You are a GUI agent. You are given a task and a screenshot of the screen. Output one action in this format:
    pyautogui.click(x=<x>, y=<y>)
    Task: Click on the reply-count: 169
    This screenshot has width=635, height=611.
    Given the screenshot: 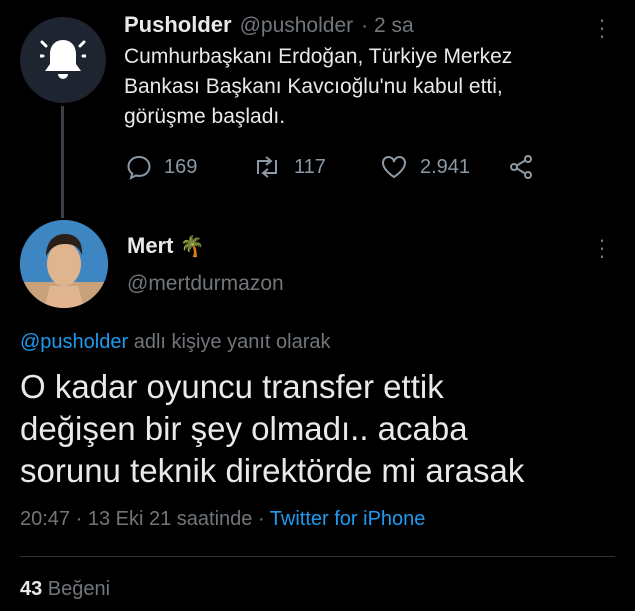 What is the action you would take?
    pyautogui.click(x=181, y=166)
    